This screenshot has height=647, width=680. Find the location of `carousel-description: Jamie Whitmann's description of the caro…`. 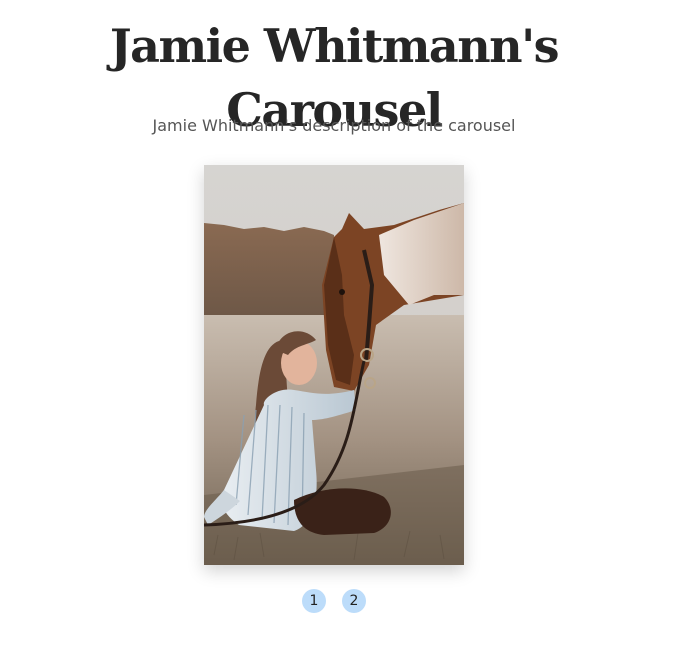

carousel-description: Jamie Whitmann's description of the caro… is located at coordinates (334, 125).